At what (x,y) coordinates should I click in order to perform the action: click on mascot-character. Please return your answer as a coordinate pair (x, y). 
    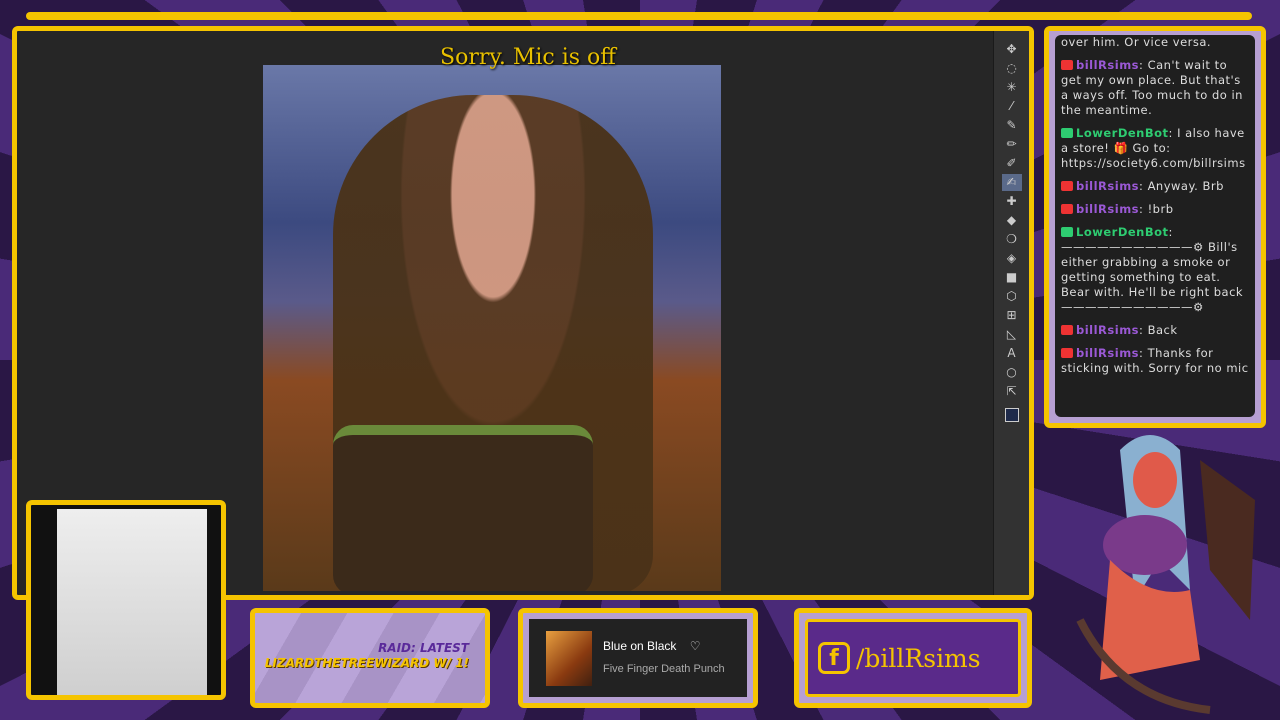
    Looking at the image, I should click on (1165, 574).